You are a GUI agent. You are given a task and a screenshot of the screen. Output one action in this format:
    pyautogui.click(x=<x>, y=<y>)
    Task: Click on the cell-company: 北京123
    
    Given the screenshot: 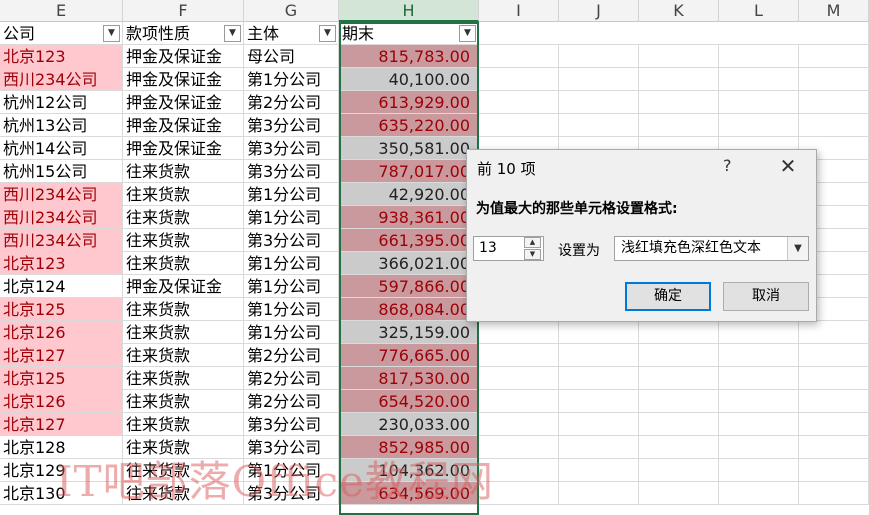 What is the action you would take?
    pyautogui.click(x=61, y=263)
    